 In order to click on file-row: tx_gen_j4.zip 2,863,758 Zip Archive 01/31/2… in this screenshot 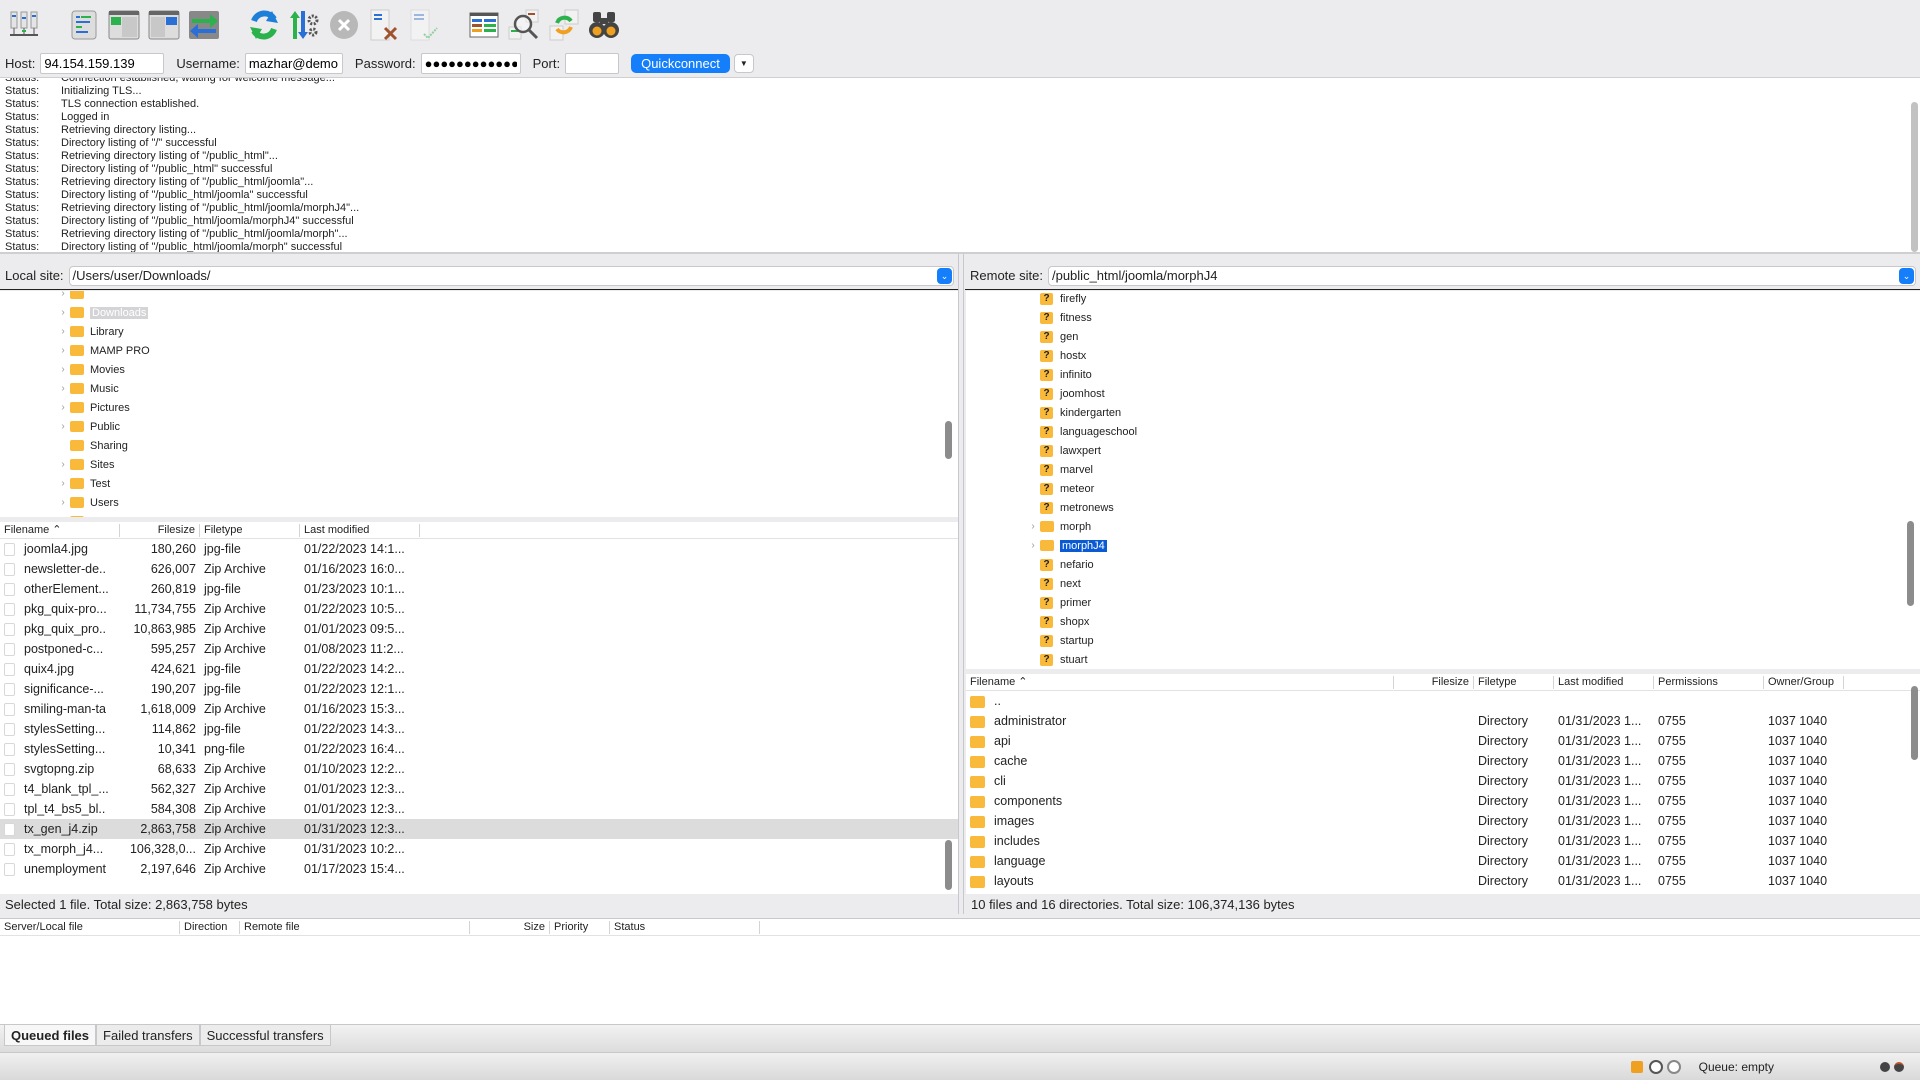, I will do `click(479, 829)`.